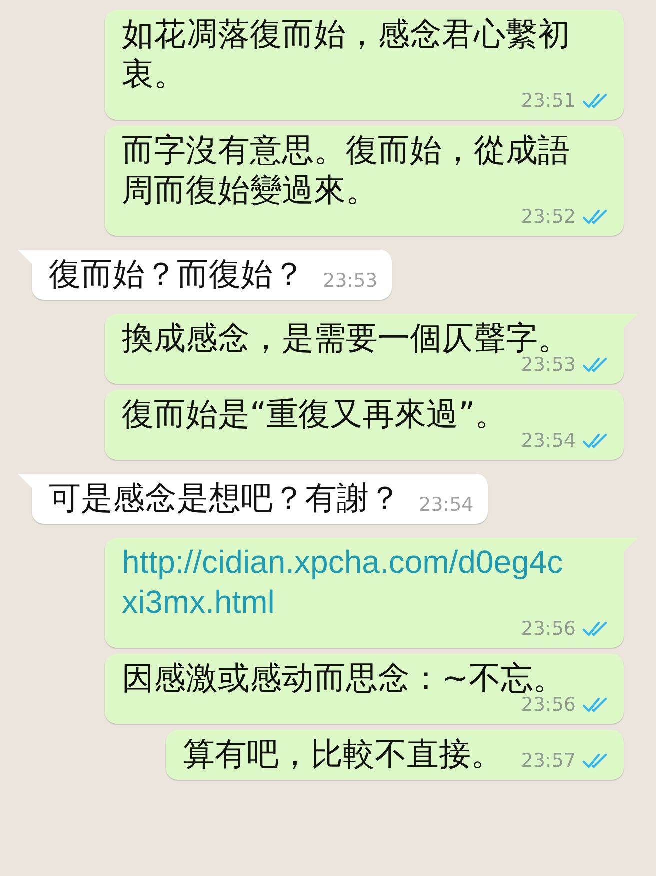 The height and width of the screenshot is (876, 656). I want to click on message-time: 23:51, so click(548, 101).